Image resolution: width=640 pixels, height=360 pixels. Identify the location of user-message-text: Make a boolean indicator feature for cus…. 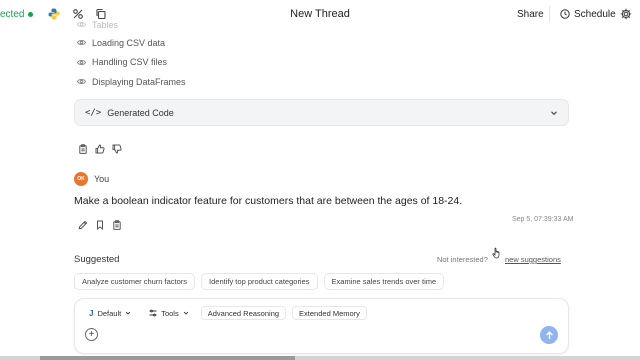
(268, 201).